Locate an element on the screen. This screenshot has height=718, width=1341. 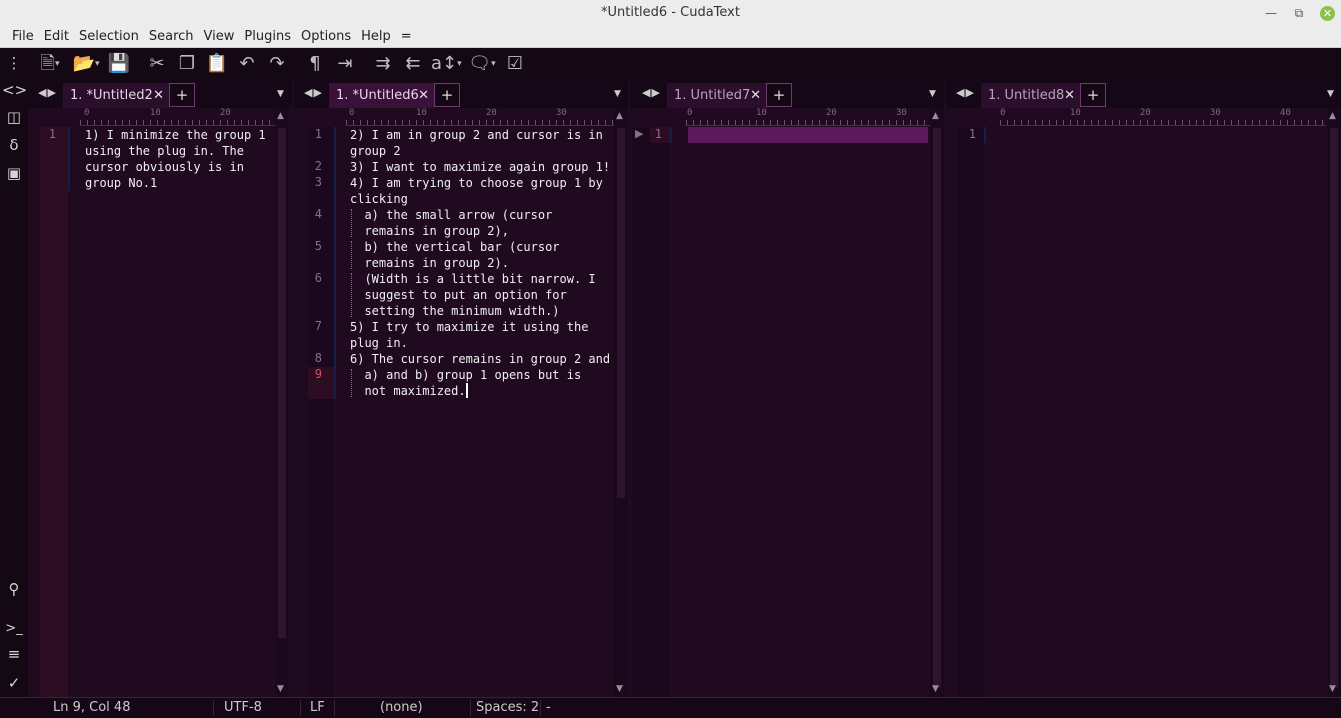
tab-untitled7: 1. Untitled7 ✕ is located at coordinates (717, 95).